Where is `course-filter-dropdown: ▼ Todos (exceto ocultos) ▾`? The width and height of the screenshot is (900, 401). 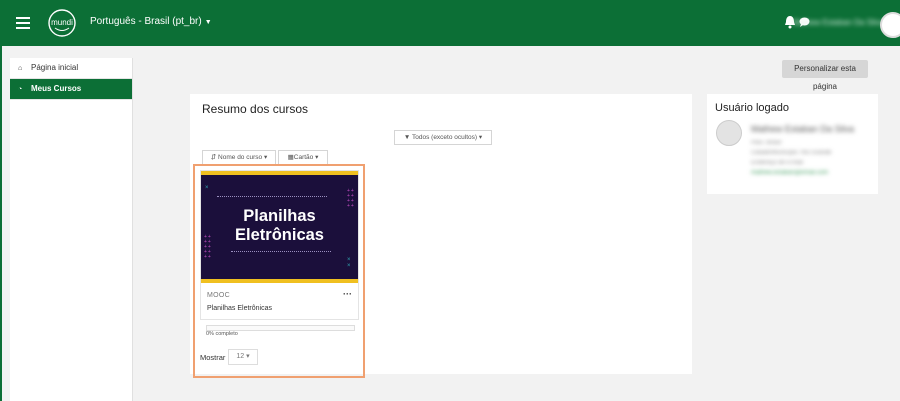
course-filter-dropdown: ▼ Todos (exceto ocultos) ▾ is located at coordinates (443, 137).